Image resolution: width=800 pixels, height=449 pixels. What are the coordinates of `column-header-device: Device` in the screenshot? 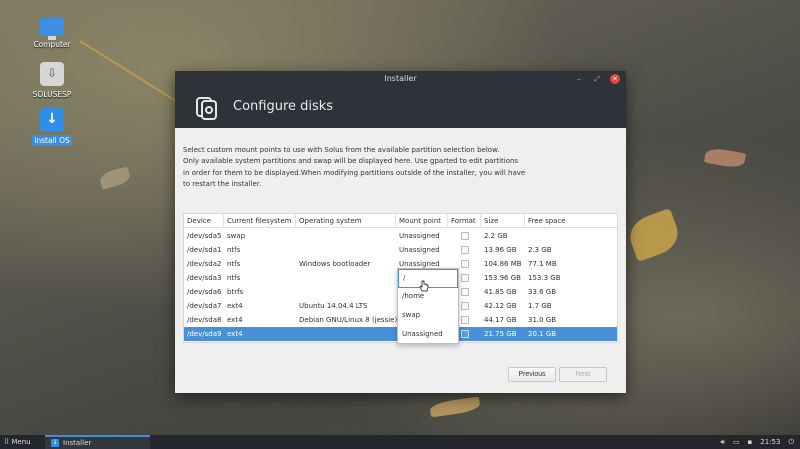 It's located at (204, 221).